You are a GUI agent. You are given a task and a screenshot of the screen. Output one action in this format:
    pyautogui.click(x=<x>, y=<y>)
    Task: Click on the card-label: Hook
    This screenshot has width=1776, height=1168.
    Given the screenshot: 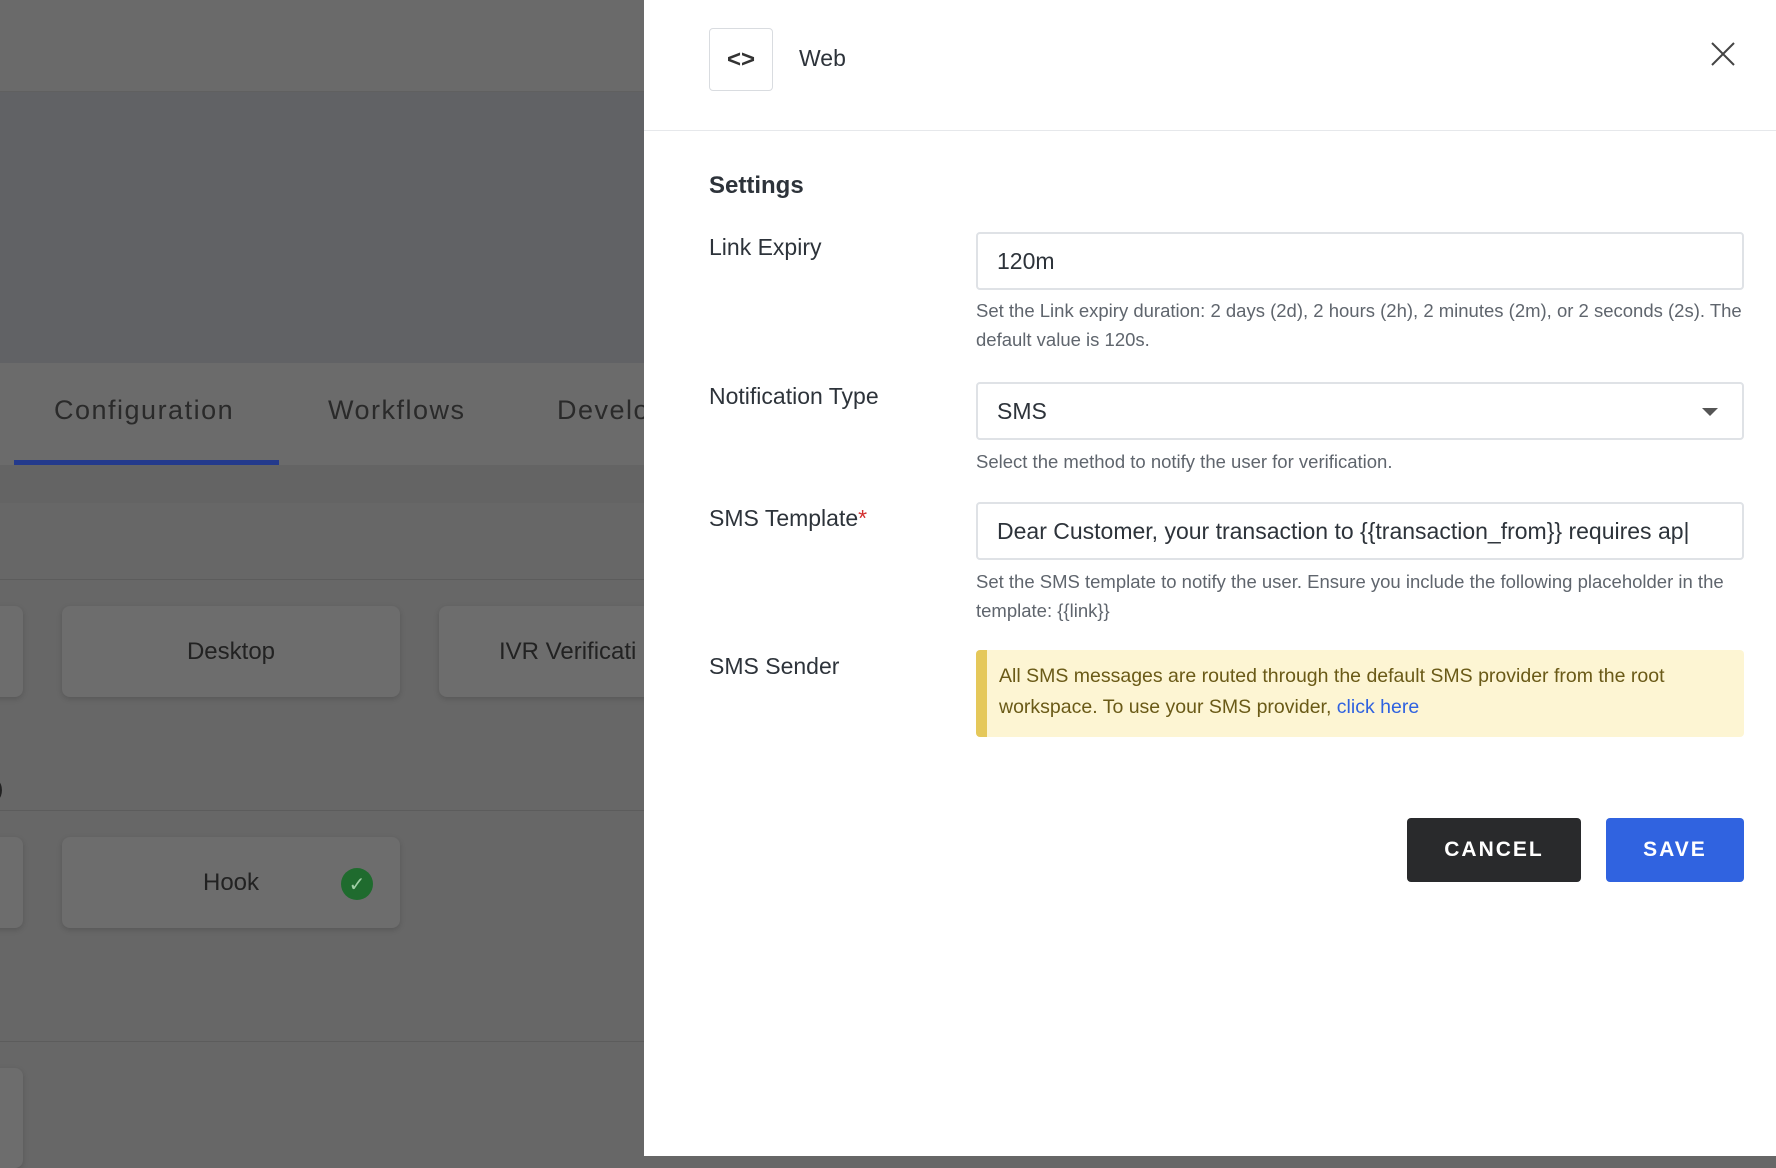 What is the action you would take?
    pyautogui.click(x=231, y=882)
    